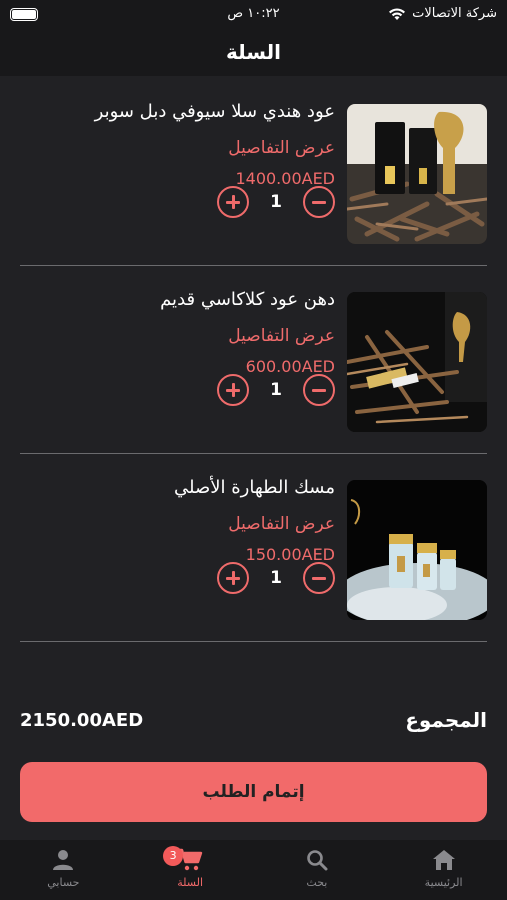 The width and height of the screenshot is (507, 900). What do you see at coordinates (82, 720) in the screenshot?
I see `total-value: 2150.00AED` at bounding box center [82, 720].